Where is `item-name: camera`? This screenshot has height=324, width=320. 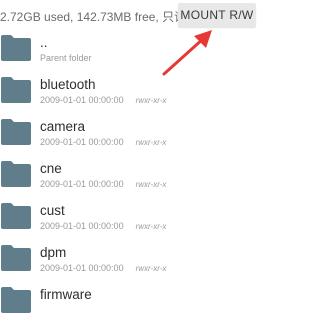
item-name: camera is located at coordinates (63, 126).